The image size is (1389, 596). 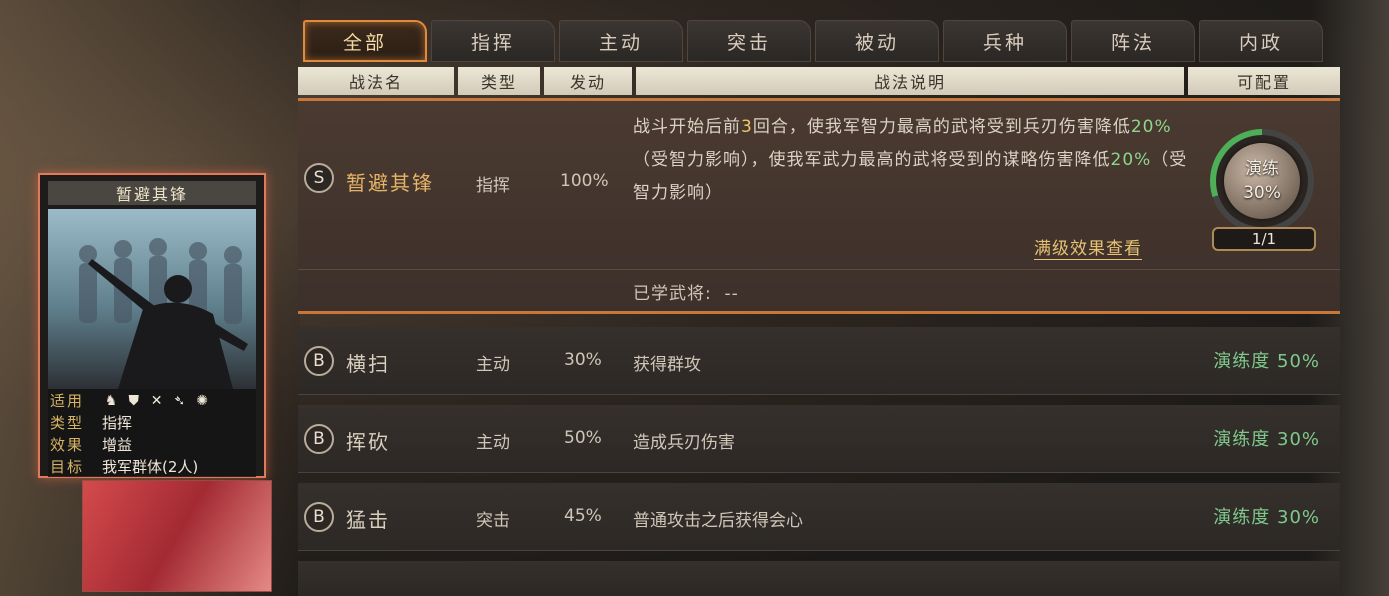 What do you see at coordinates (1262, 169) in the screenshot?
I see `practice-label: 演练` at bounding box center [1262, 169].